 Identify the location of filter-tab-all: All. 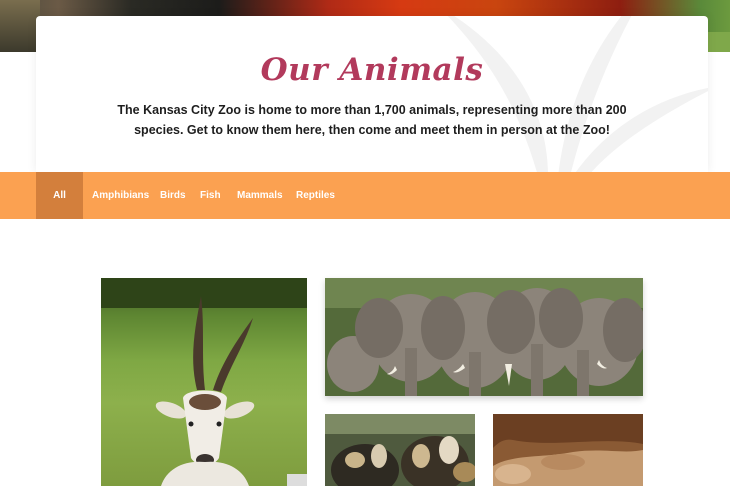
(59, 195).